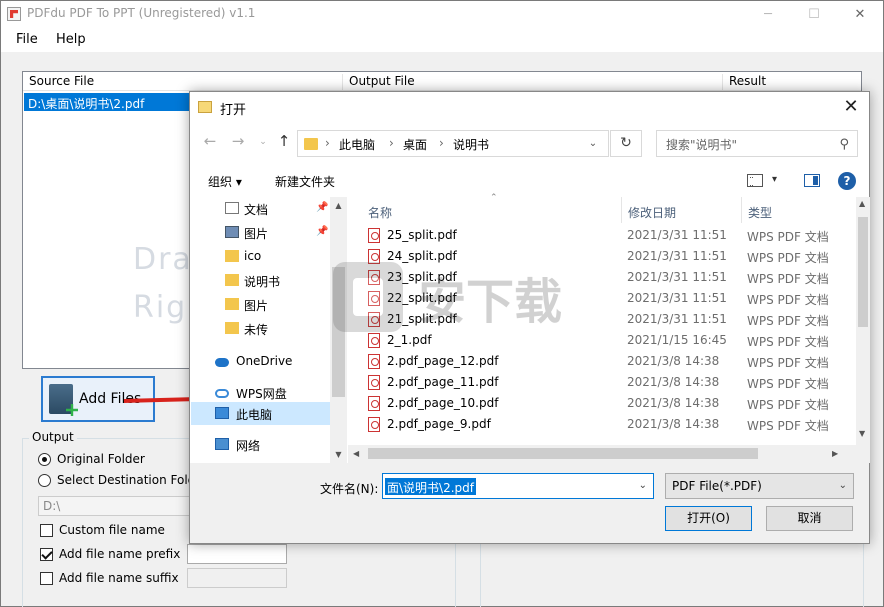 Image resolution: width=884 pixels, height=607 pixels. I want to click on column-result: Result, so click(792, 83).